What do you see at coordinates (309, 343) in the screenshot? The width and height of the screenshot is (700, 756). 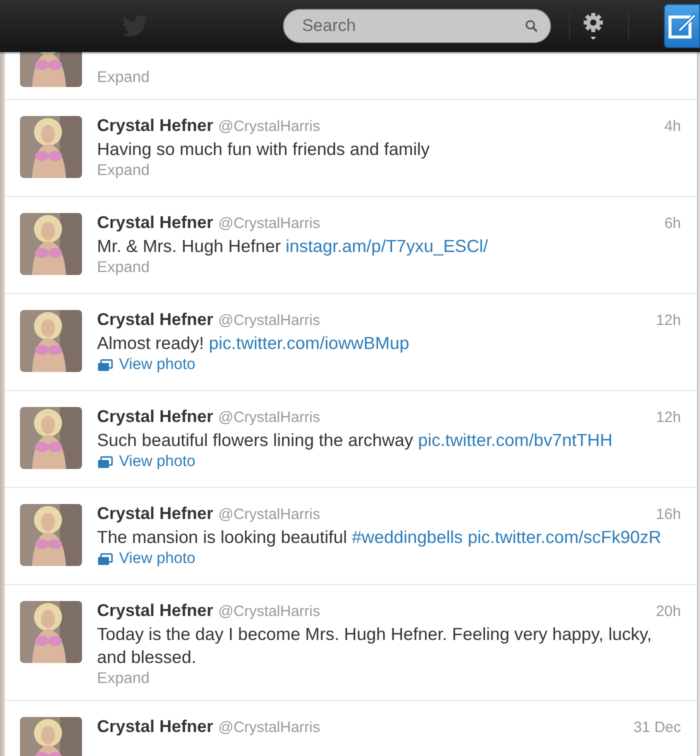 I see `tweet-link: pic.twitter.com/iowwBMup` at bounding box center [309, 343].